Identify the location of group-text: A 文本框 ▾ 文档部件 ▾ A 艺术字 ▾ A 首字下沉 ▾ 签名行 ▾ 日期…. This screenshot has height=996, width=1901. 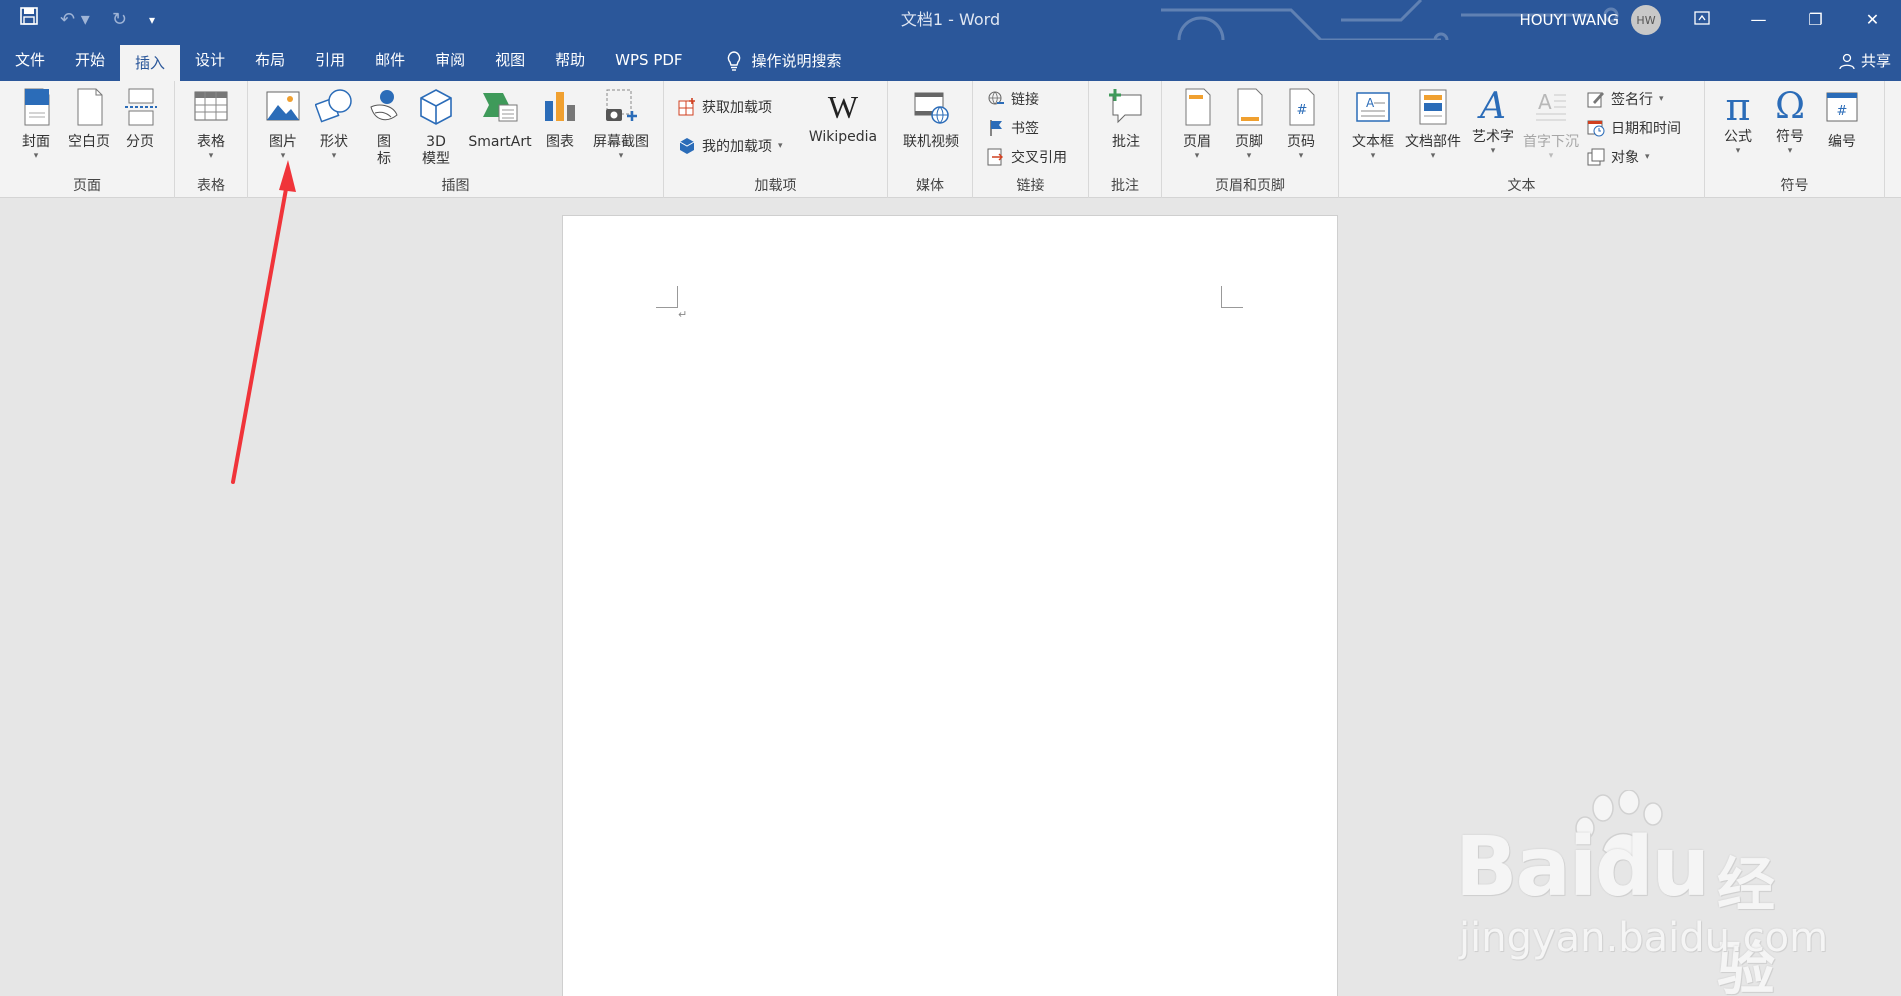
(1522, 139).